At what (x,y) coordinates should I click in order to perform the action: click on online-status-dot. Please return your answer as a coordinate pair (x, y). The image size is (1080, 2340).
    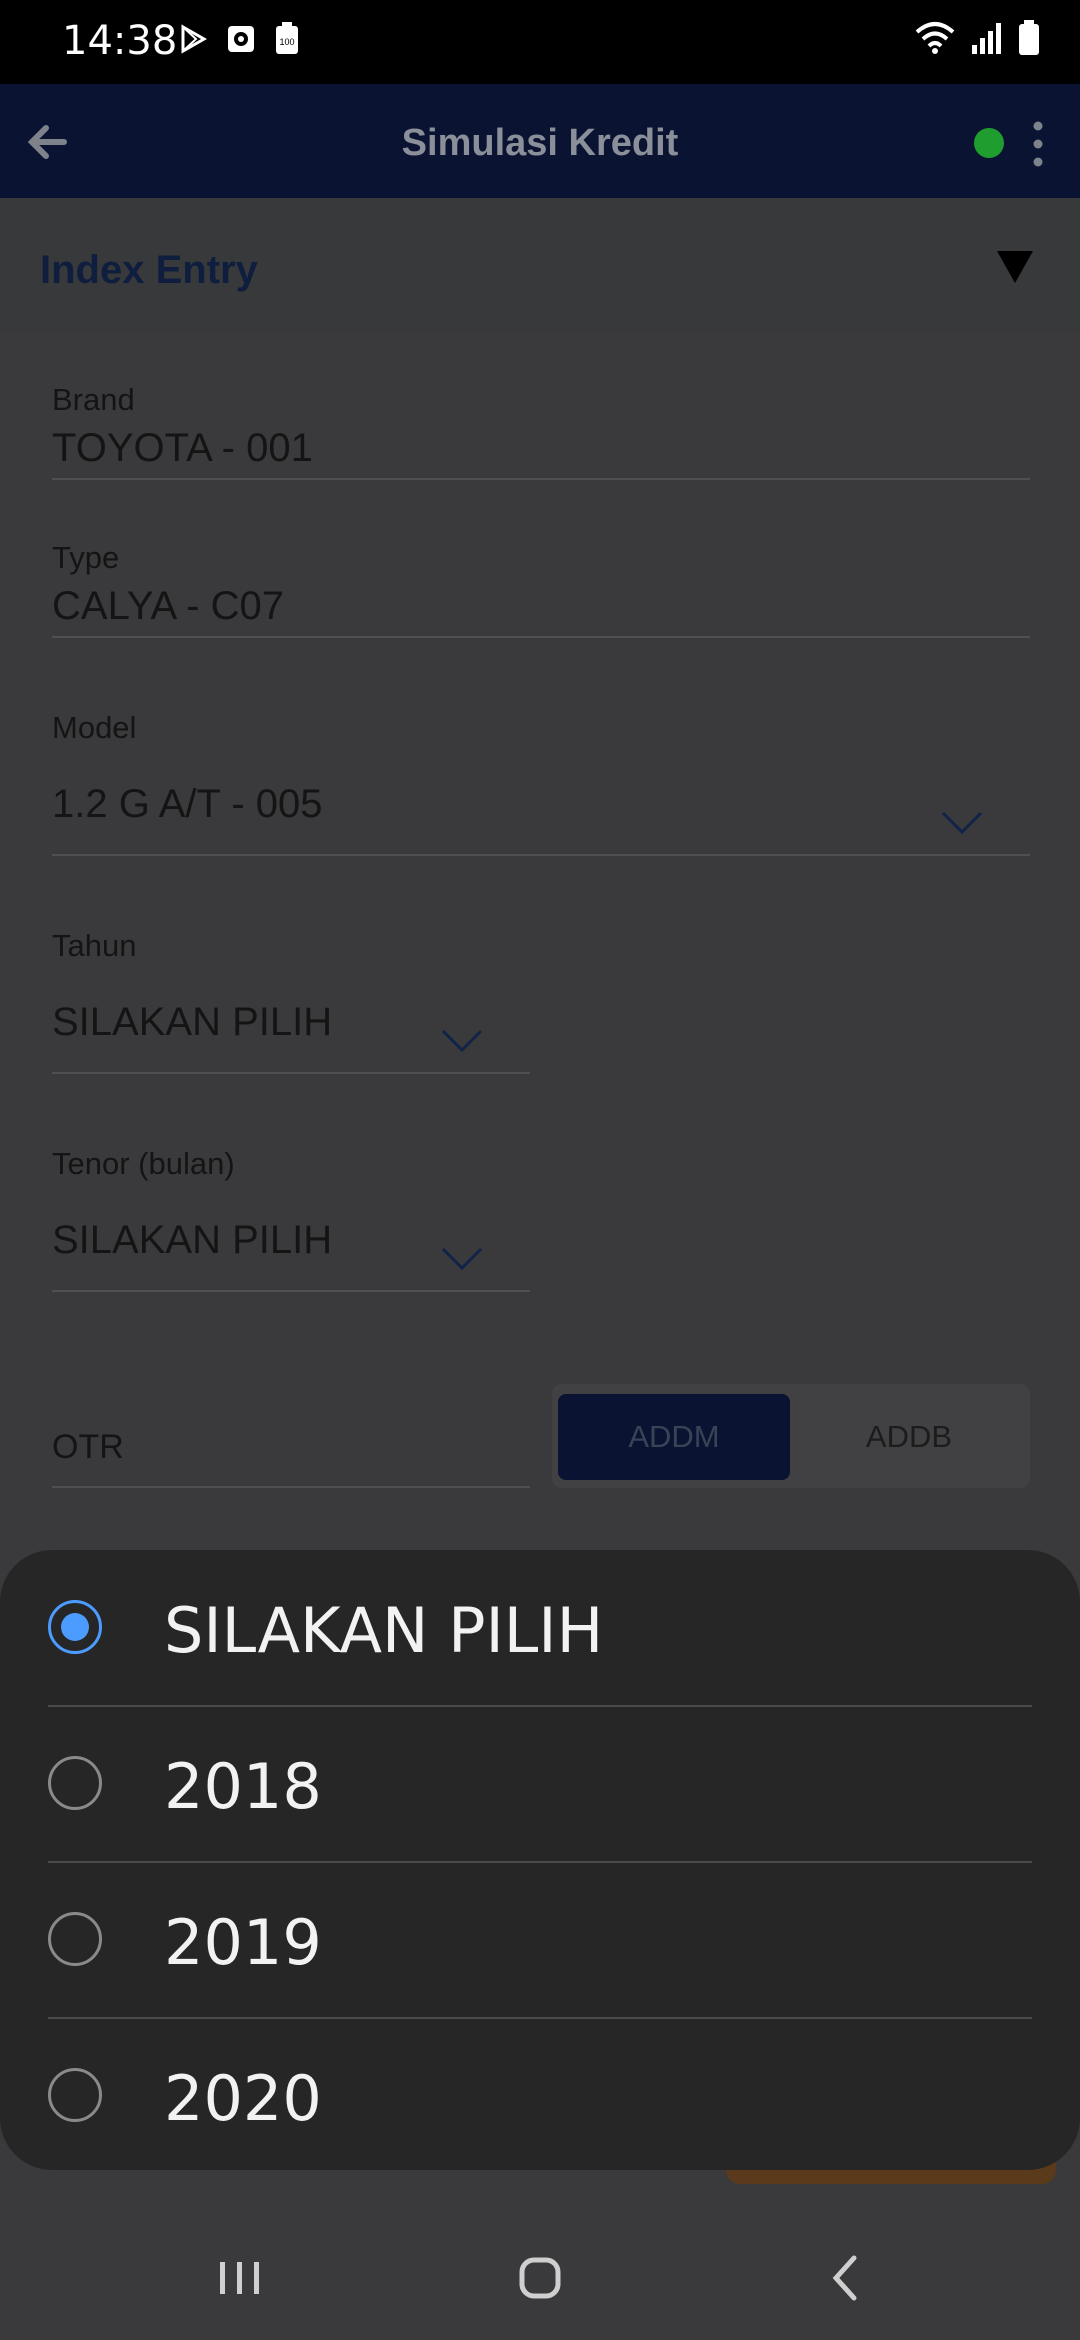
    Looking at the image, I should click on (989, 143).